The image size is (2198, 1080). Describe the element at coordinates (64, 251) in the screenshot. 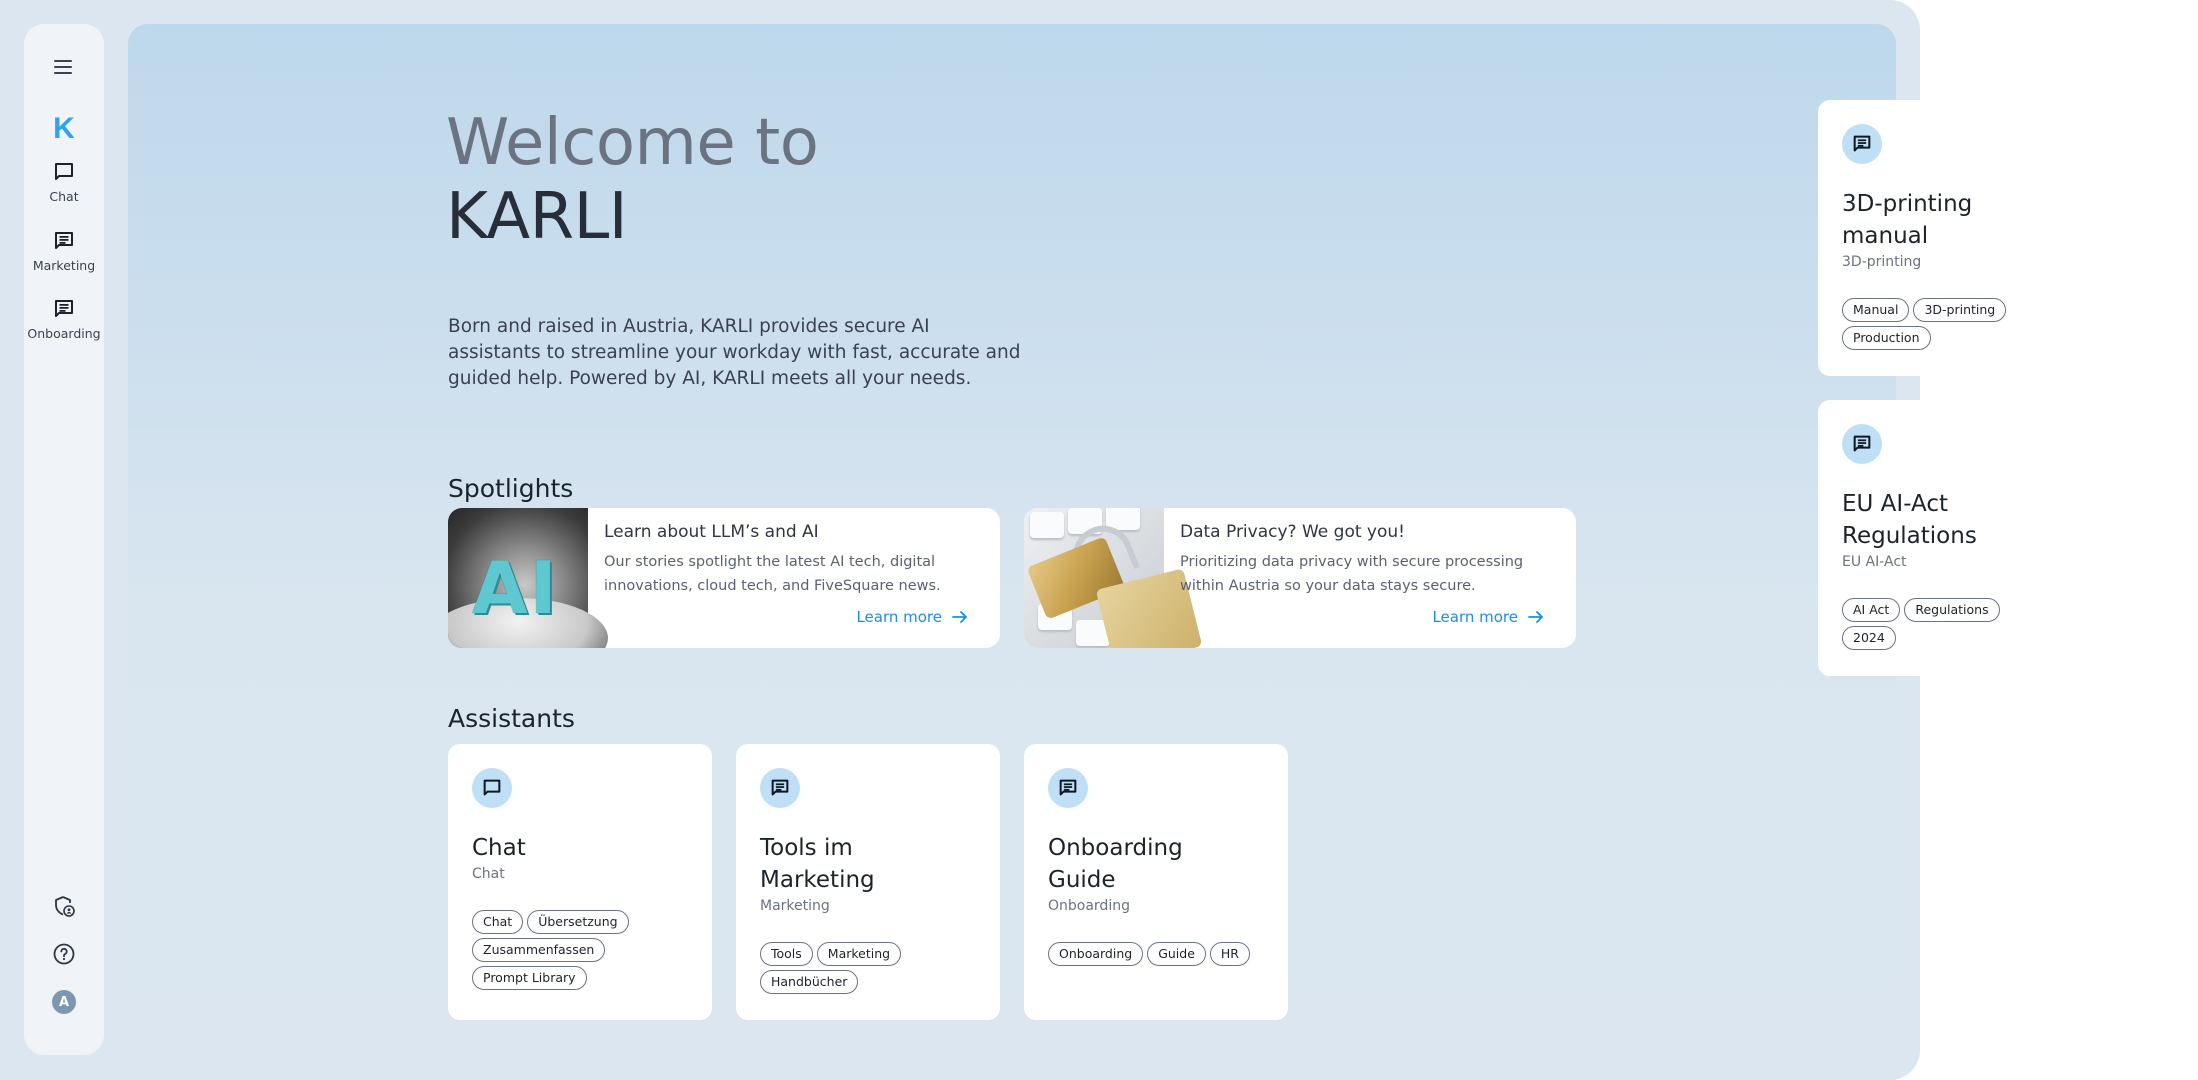

I see `sidebar-item-marketing: Marketing` at that location.